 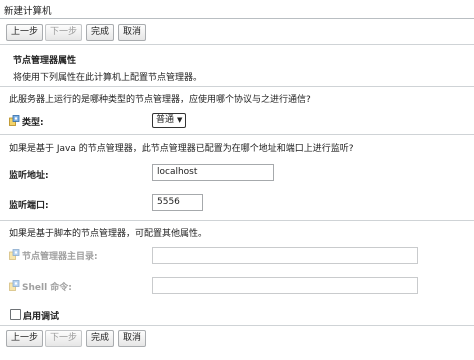 I want to click on script-question: 如果是基于脚本的节点管理器，可配置其他属性。, so click(x=108, y=234).